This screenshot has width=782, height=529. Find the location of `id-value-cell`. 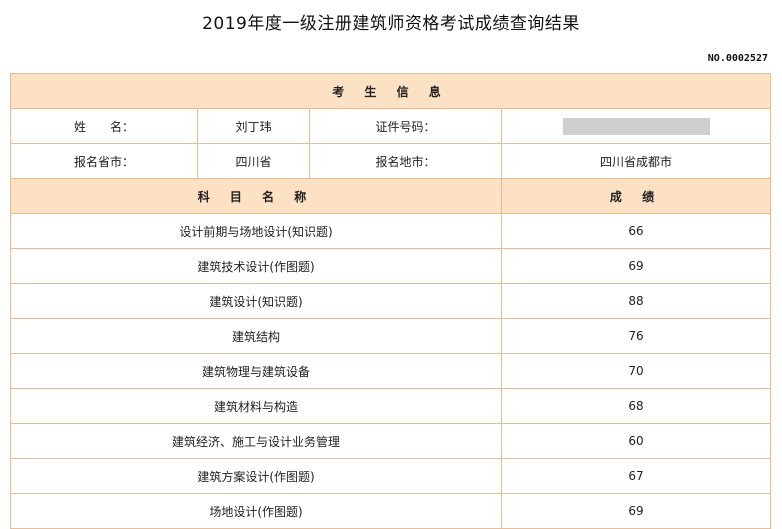

id-value-cell is located at coordinates (636, 126).